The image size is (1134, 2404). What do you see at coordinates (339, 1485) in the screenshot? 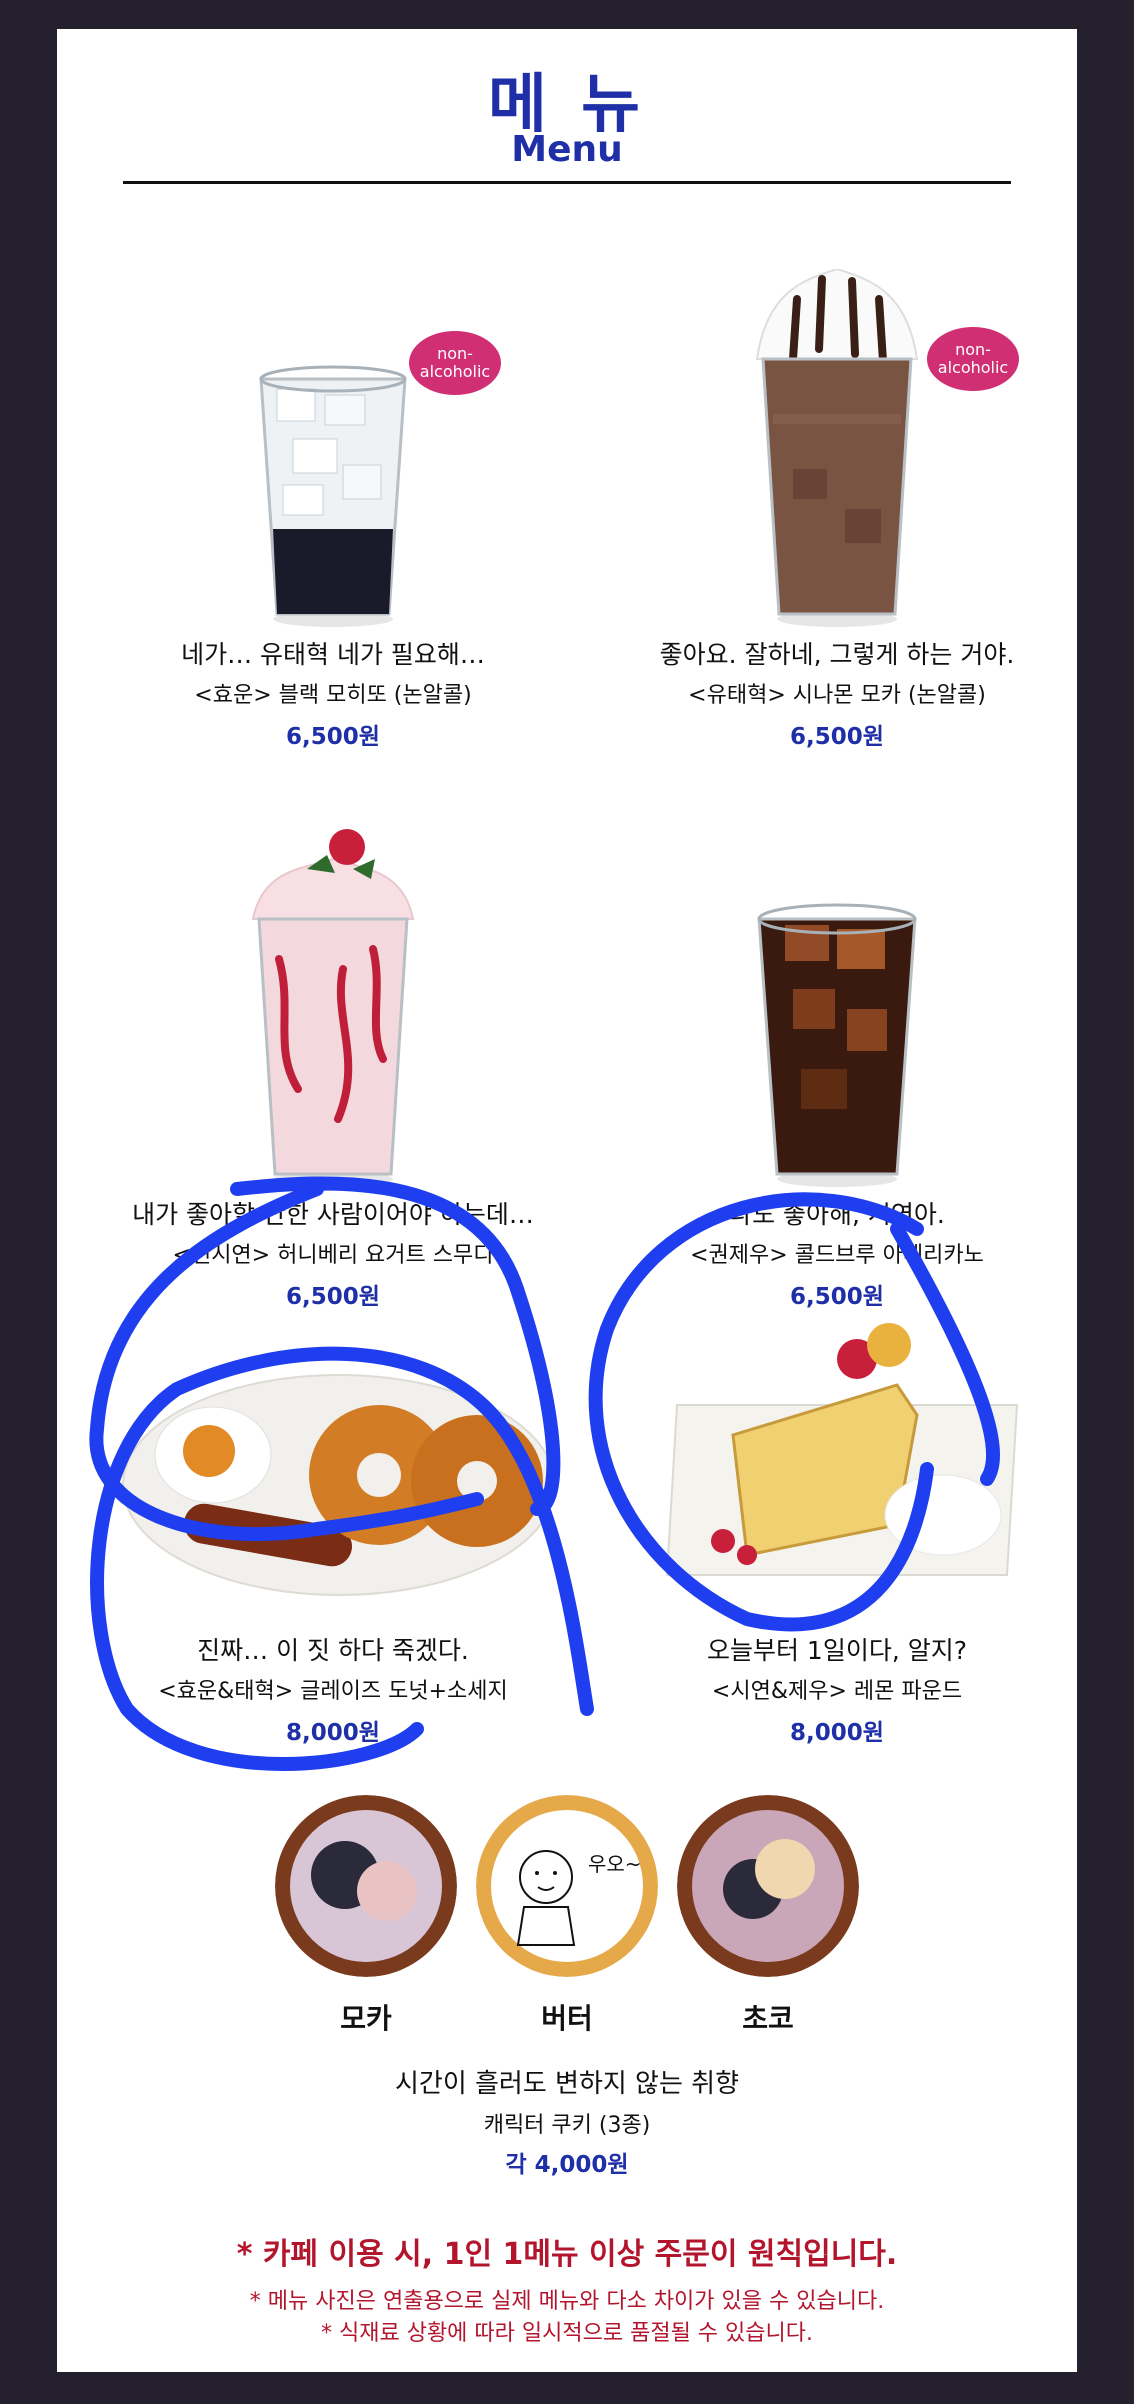
I see `donut-sausage-image` at bounding box center [339, 1485].